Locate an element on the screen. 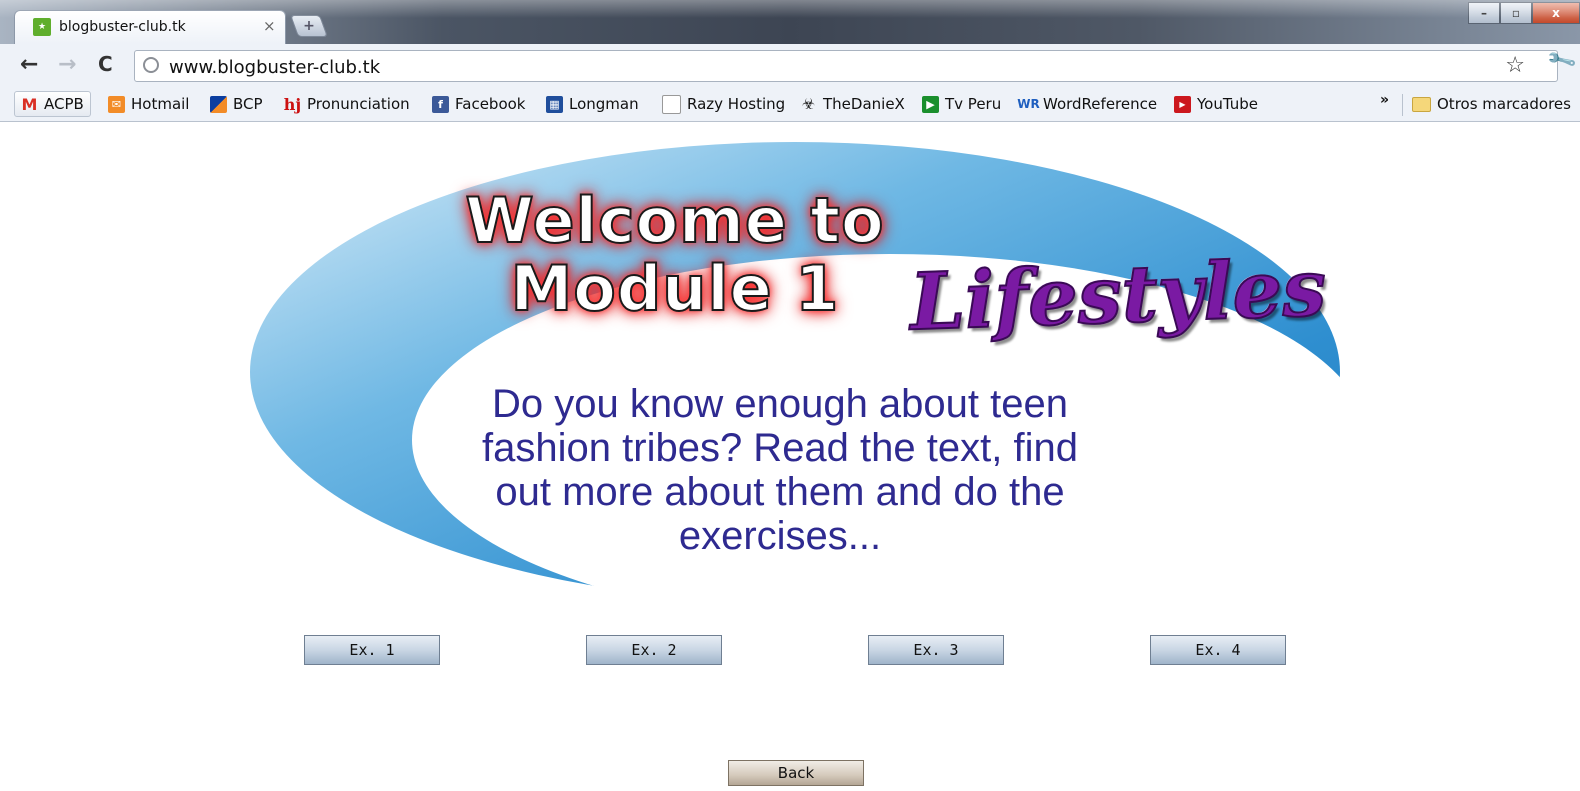 The height and width of the screenshot is (791, 1580). bookmark-label: Razy Hosting is located at coordinates (736, 104).